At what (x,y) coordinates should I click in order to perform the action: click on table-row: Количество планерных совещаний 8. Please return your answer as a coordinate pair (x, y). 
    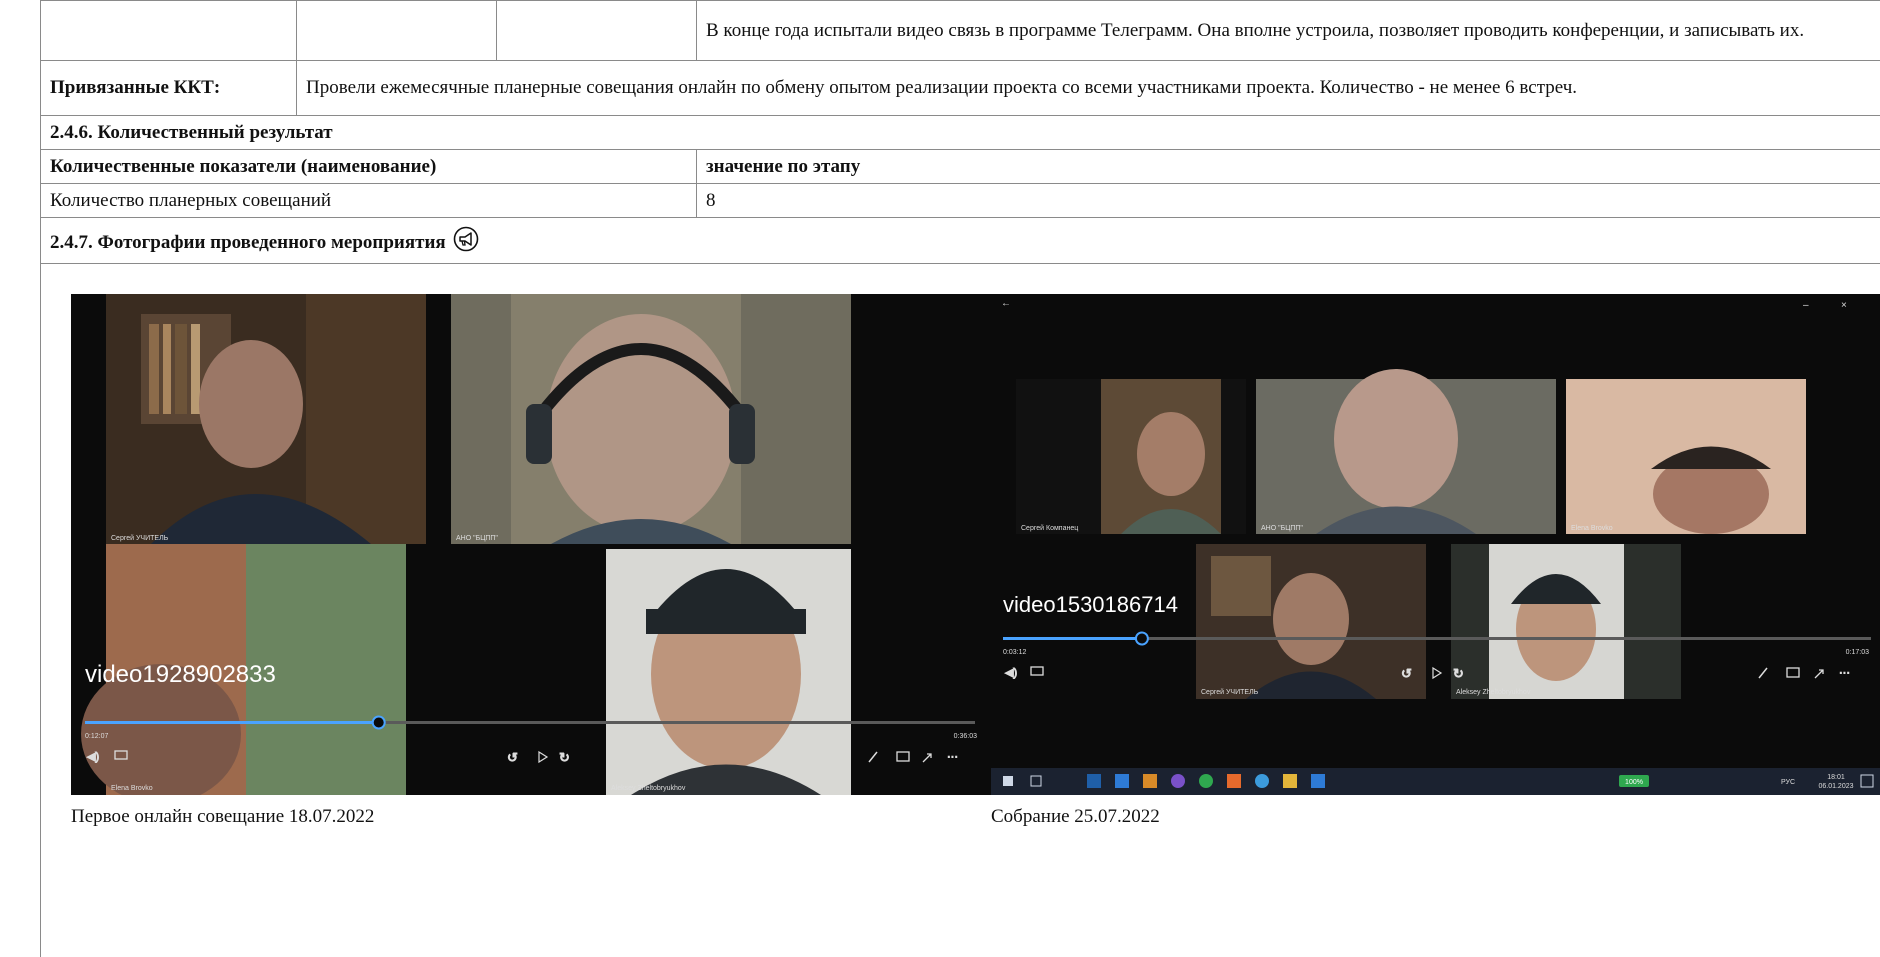
    Looking at the image, I should click on (960, 200).